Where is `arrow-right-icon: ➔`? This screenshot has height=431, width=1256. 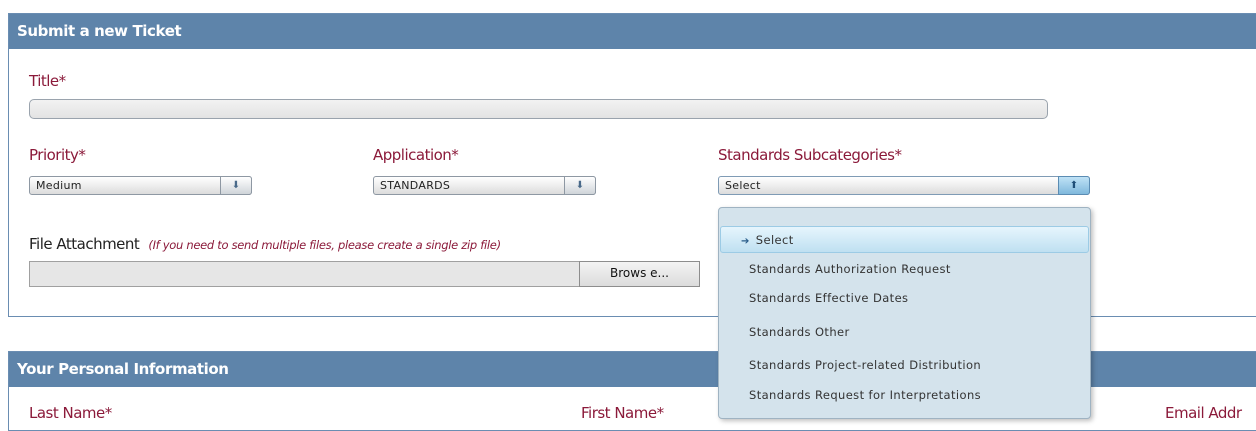
arrow-right-icon: ➔ is located at coordinates (745, 241).